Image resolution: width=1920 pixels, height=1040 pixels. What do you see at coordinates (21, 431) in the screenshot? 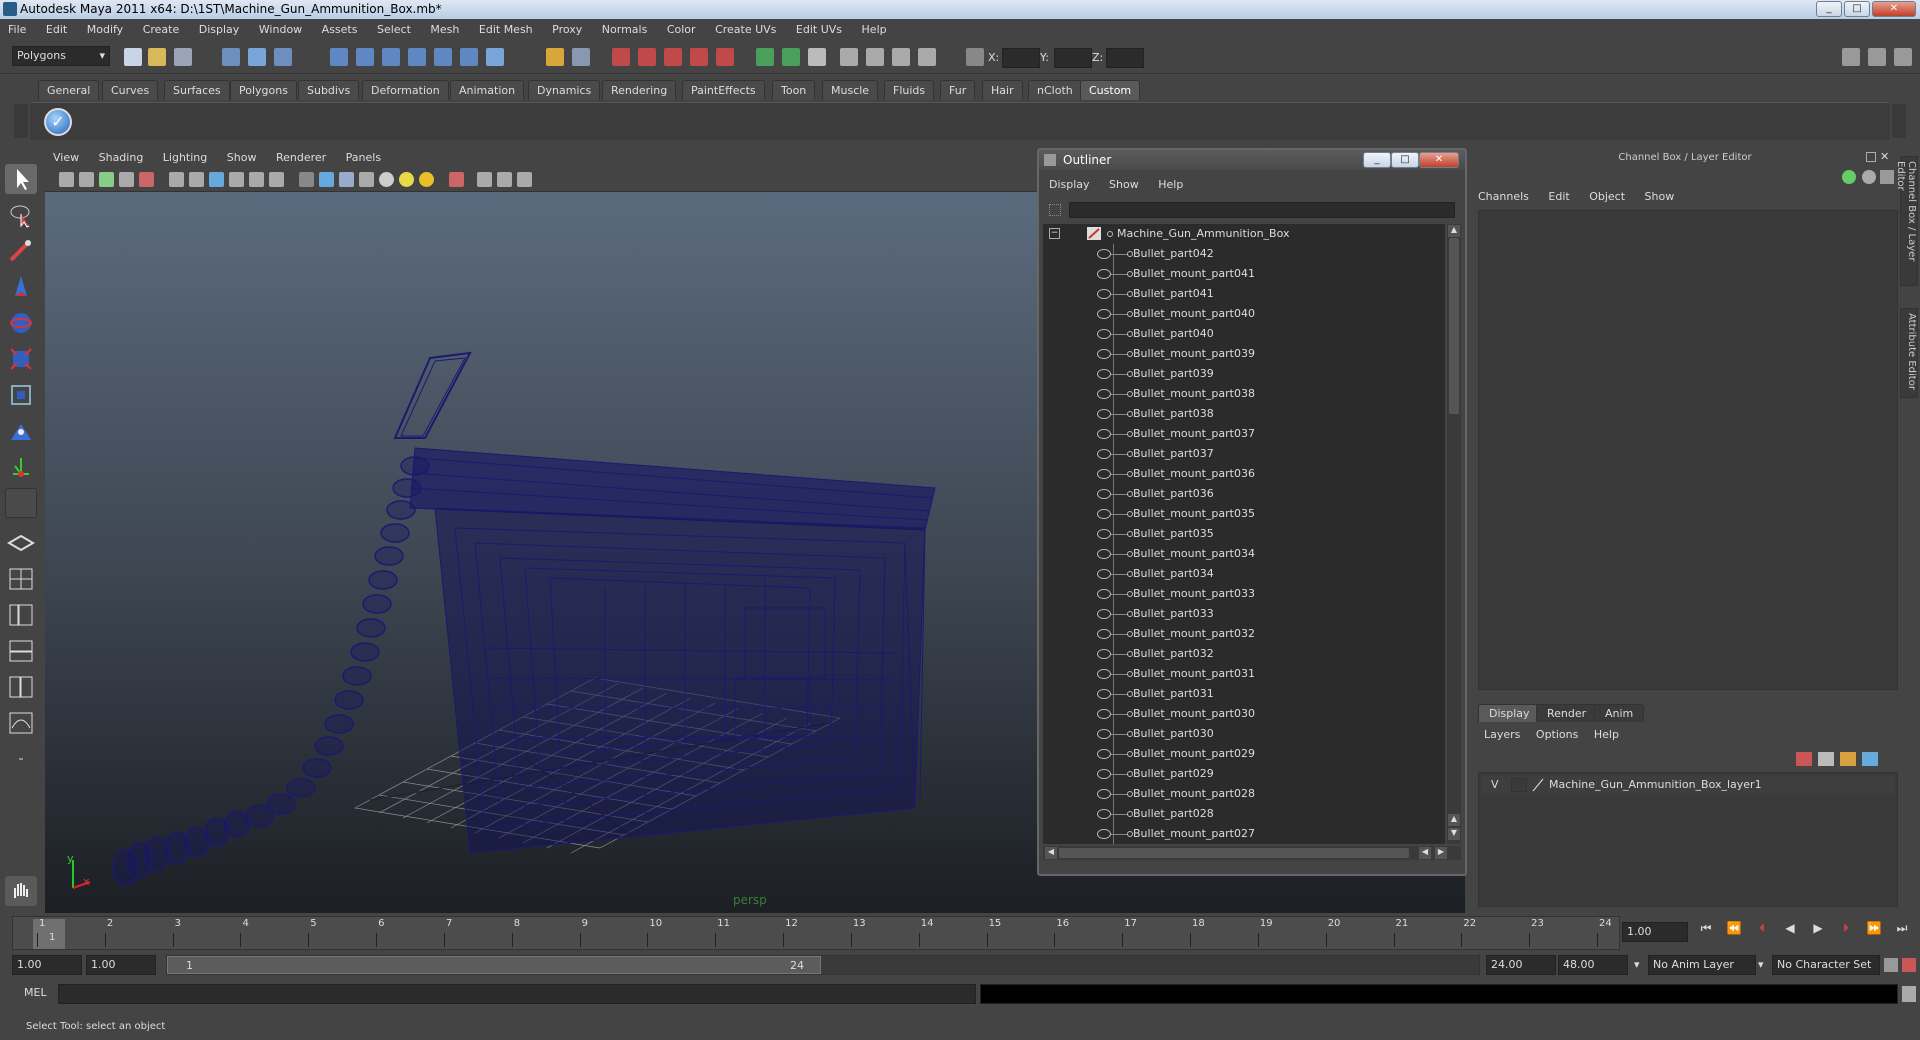
I see `soft-mod-icon` at bounding box center [21, 431].